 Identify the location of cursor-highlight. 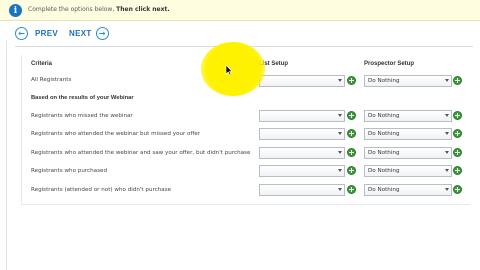
(233, 69).